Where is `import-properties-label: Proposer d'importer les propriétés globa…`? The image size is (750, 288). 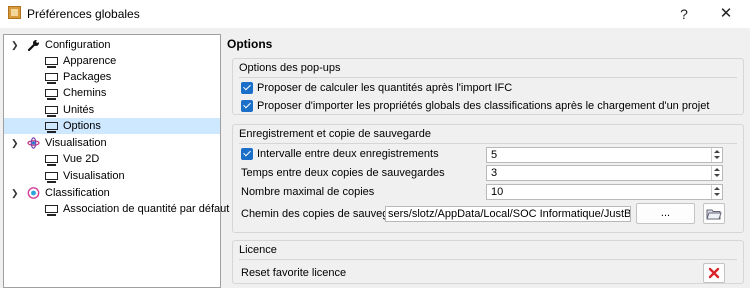 import-properties-label: Proposer d'importer les propriétés globa… is located at coordinates (483, 106).